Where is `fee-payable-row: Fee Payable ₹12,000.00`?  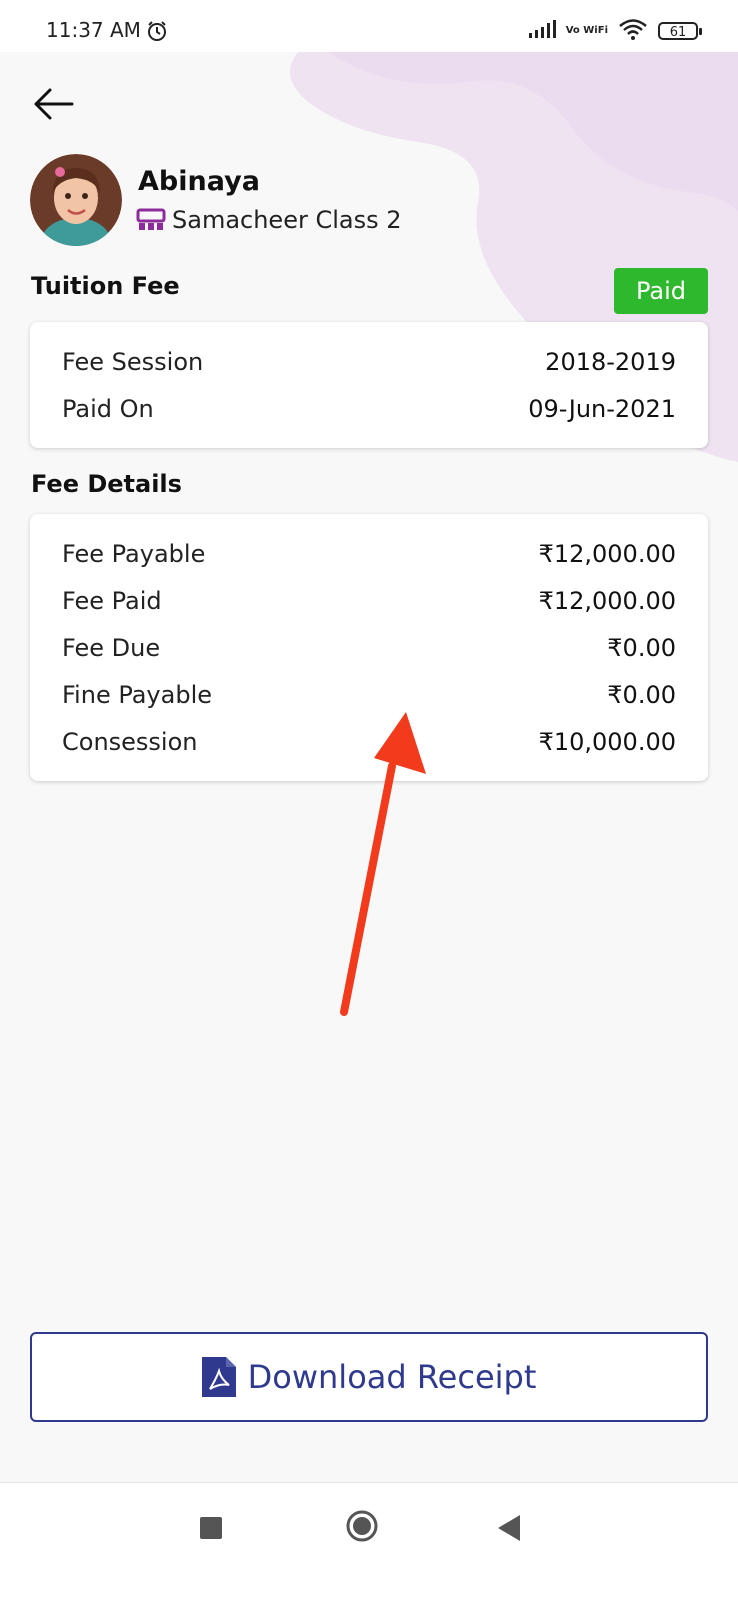 fee-payable-row: Fee Payable ₹12,000.00 is located at coordinates (369, 553).